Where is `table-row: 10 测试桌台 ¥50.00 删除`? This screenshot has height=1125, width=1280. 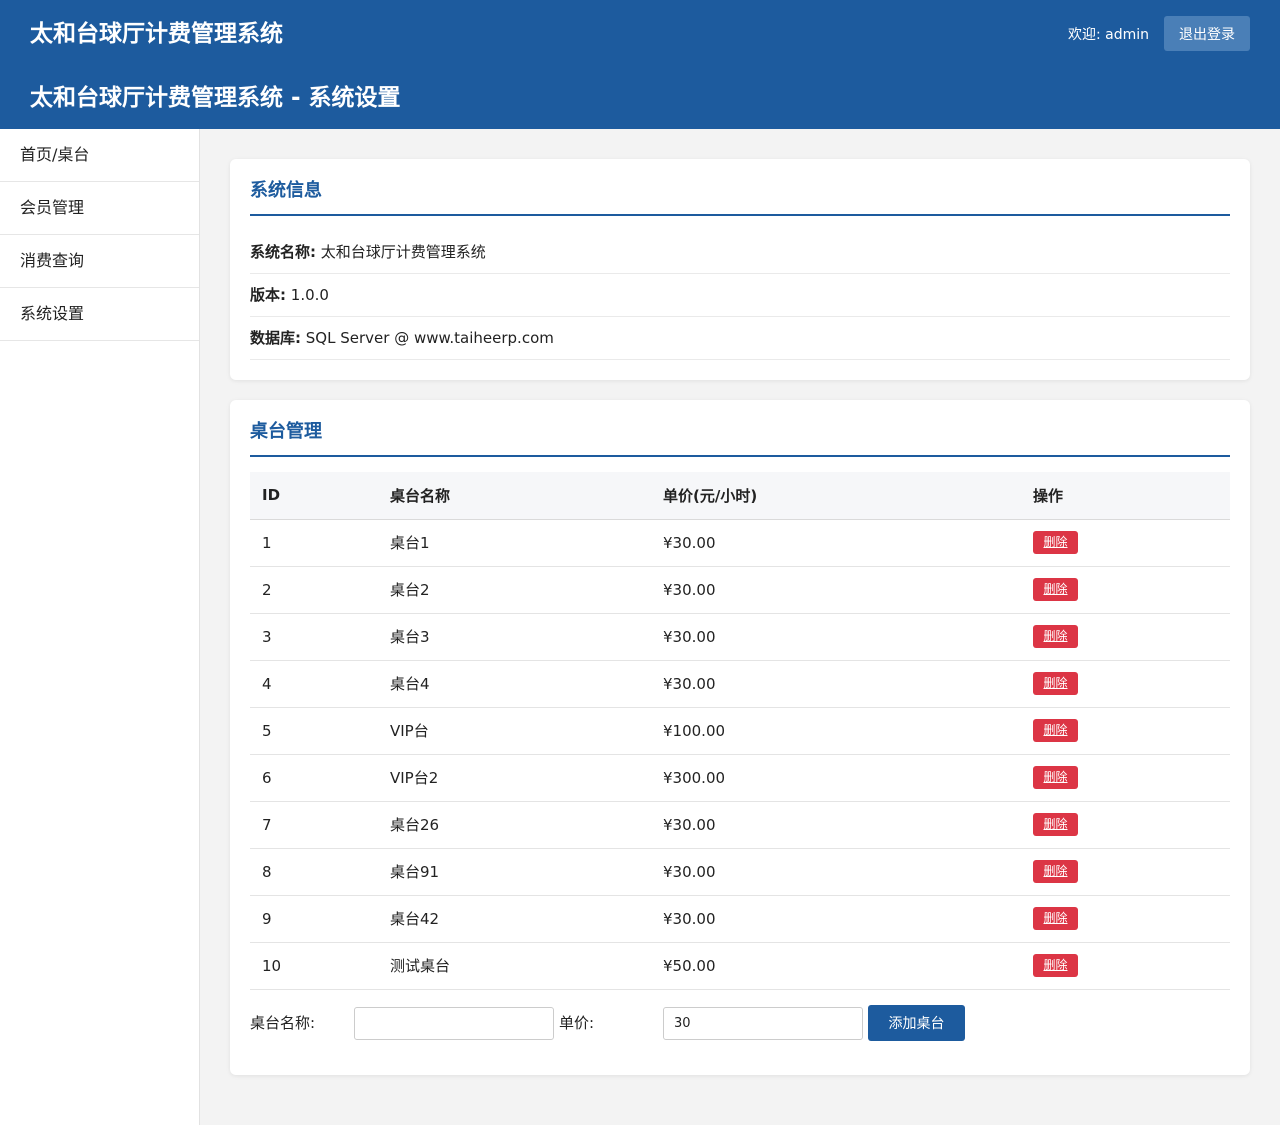 table-row: 10 测试桌台 ¥50.00 删除 is located at coordinates (740, 966).